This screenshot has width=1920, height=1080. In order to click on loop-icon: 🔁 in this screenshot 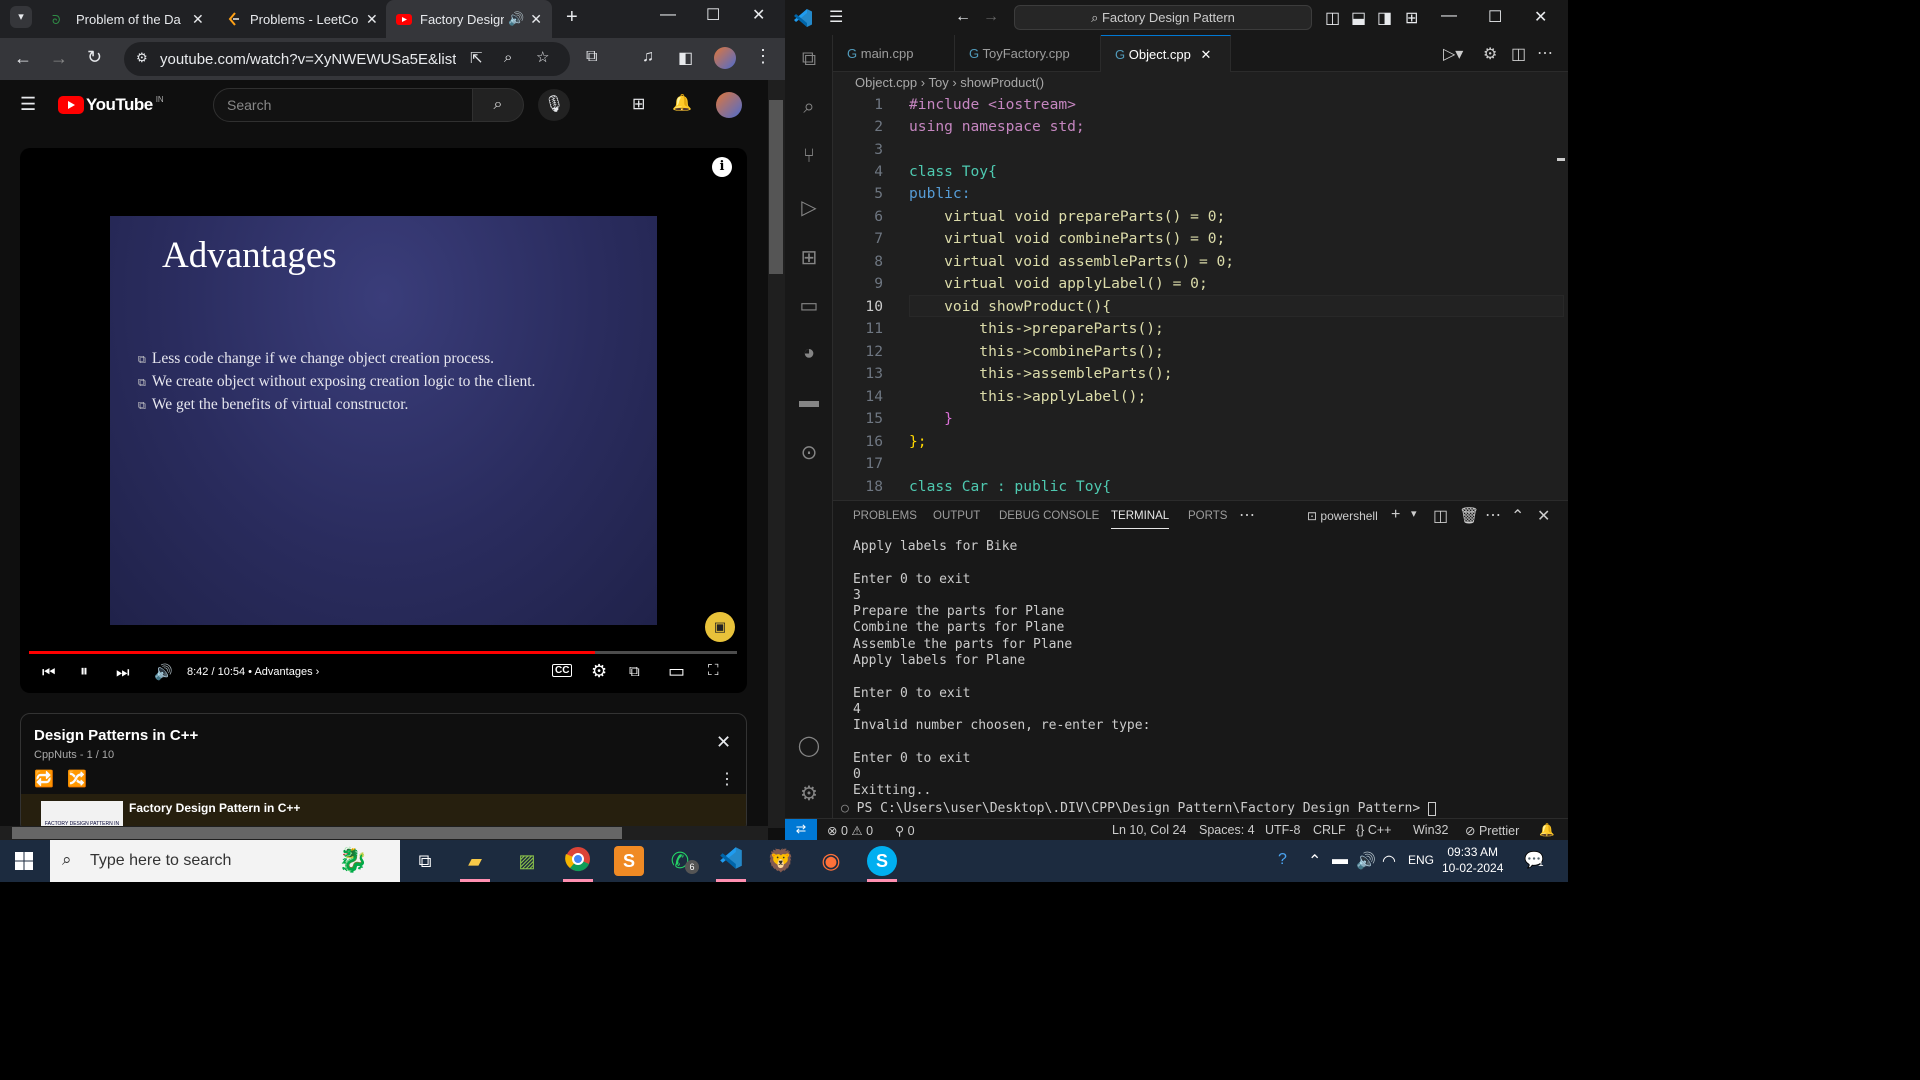, I will do `click(44, 779)`.